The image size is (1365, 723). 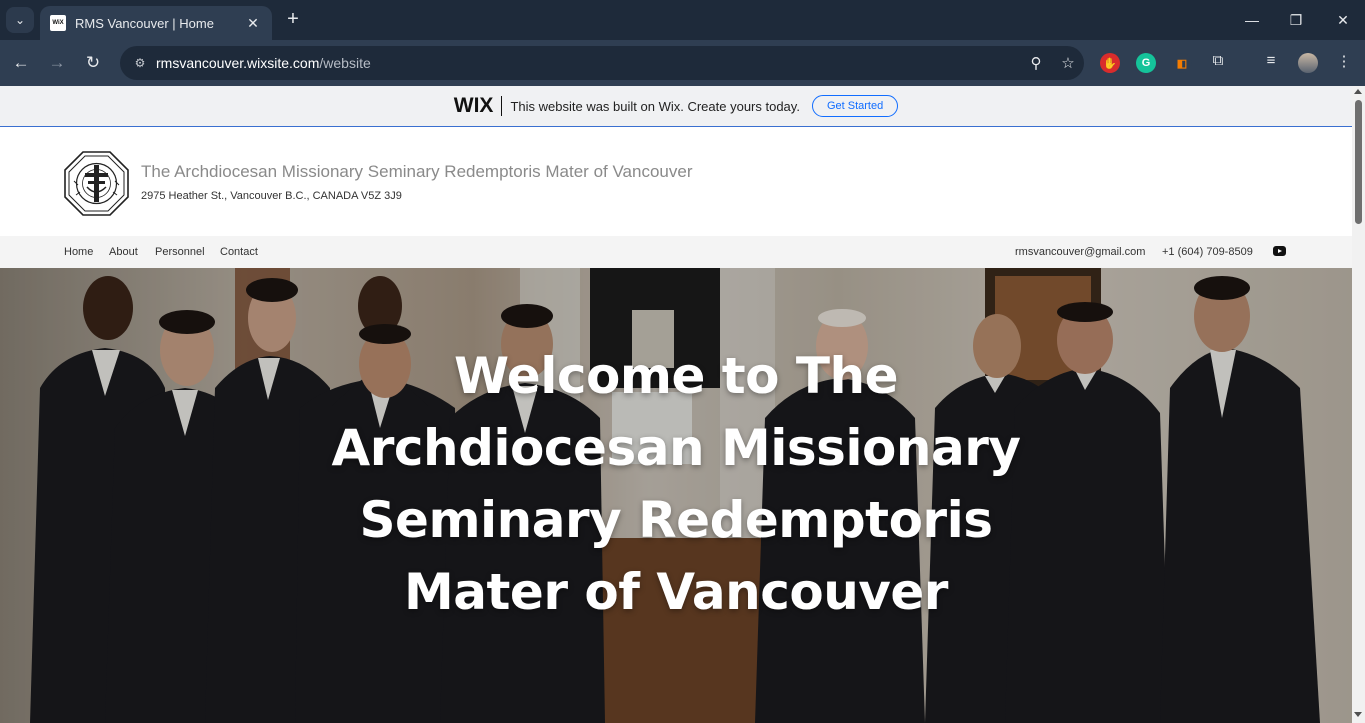 I want to click on site-info-icon: ⚙, so click(x=140, y=63).